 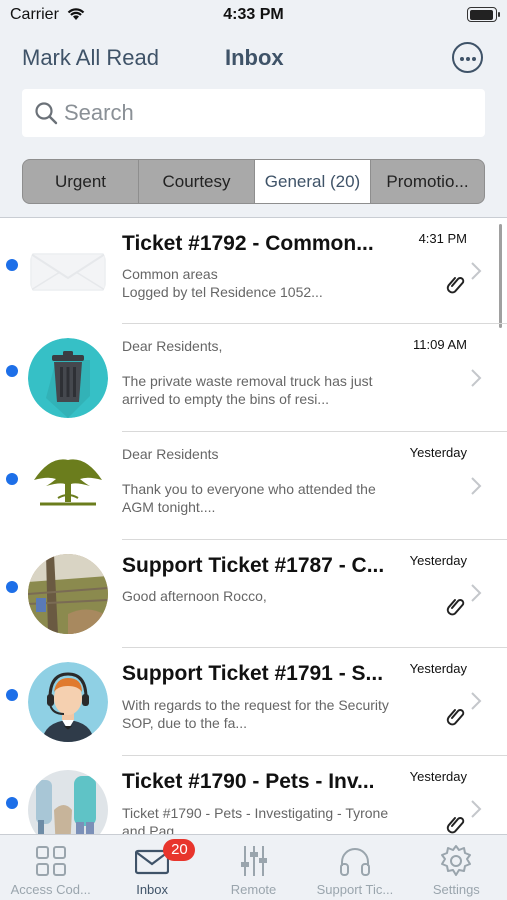 I want to click on message-time: 11:09 AM, so click(x=440, y=344).